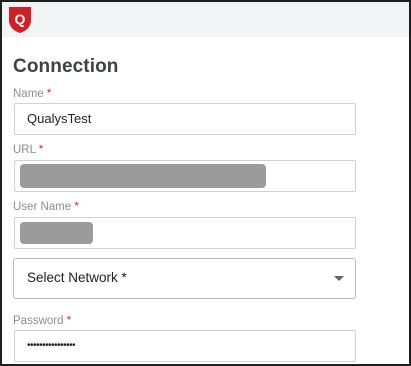 The height and width of the screenshot is (366, 411). What do you see at coordinates (77, 277) in the screenshot?
I see `network-select-label: Select Network *` at bounding box center [77, 277].